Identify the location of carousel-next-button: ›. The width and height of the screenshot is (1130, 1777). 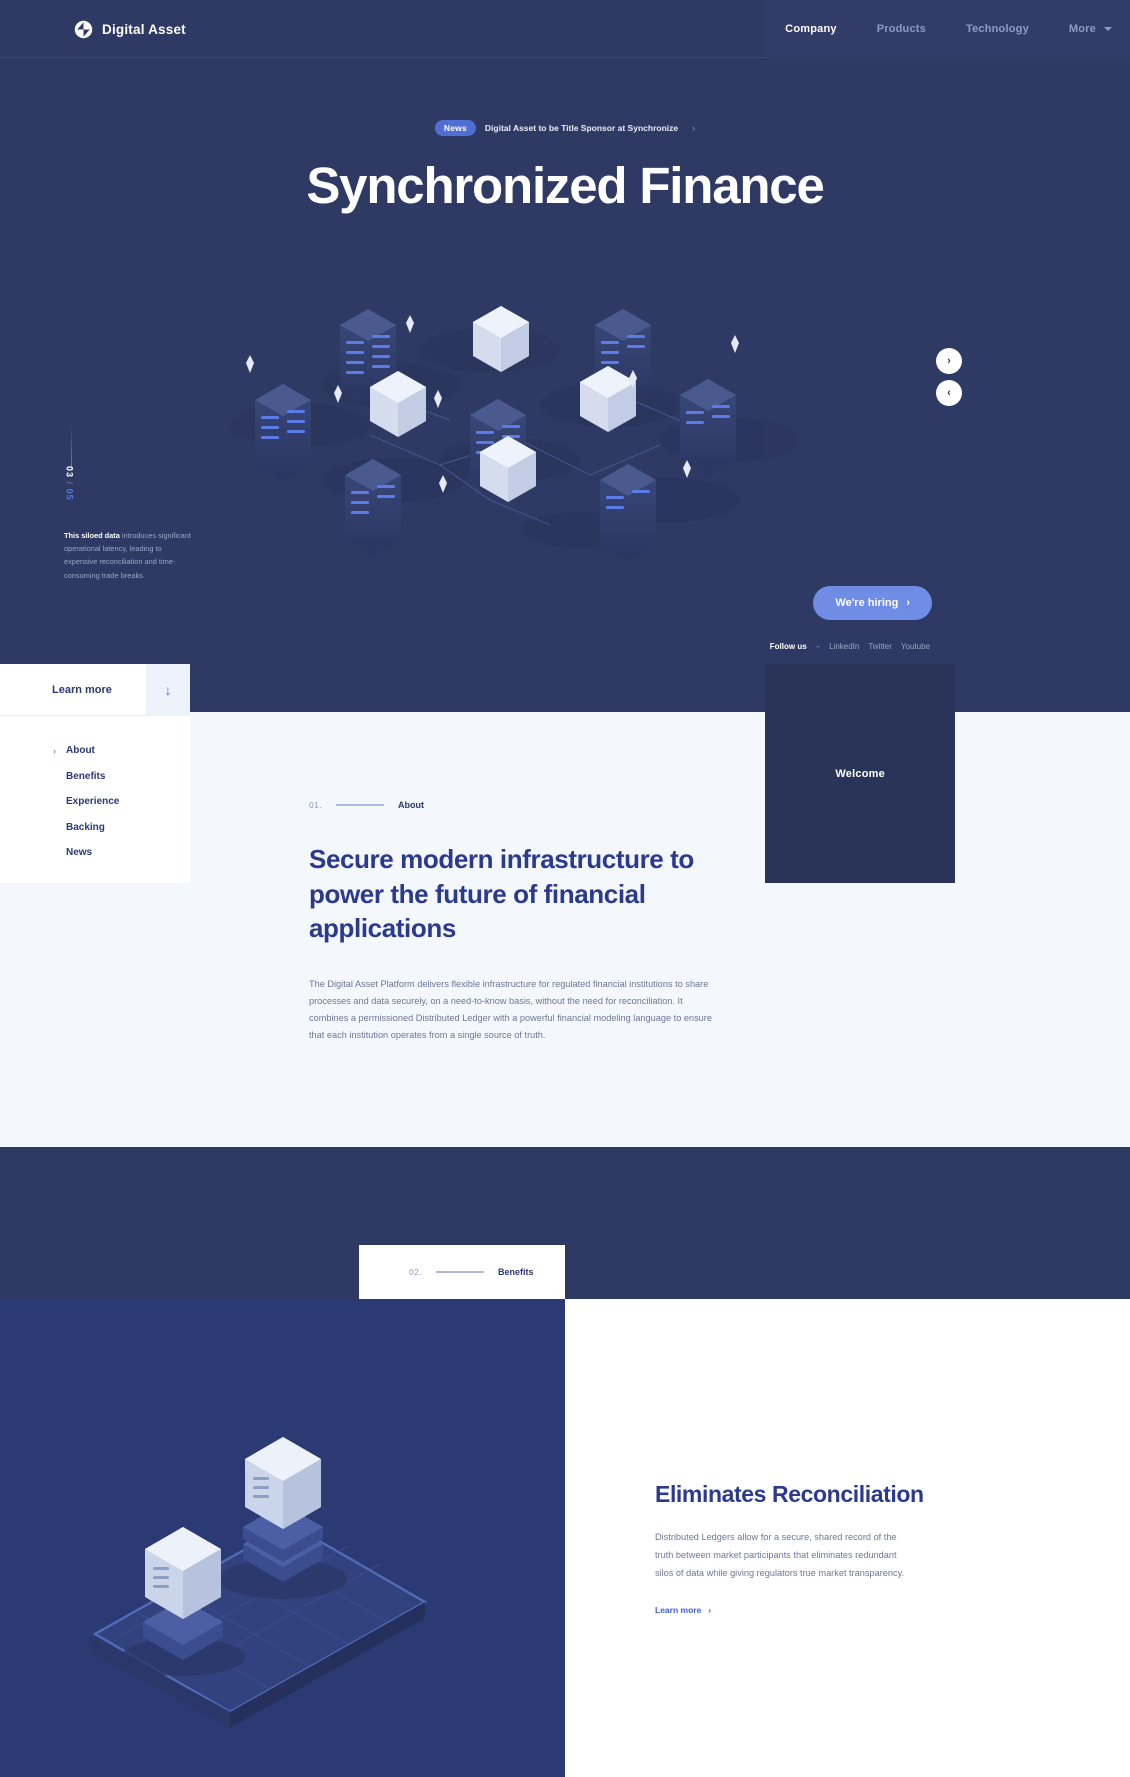
(949, 361).